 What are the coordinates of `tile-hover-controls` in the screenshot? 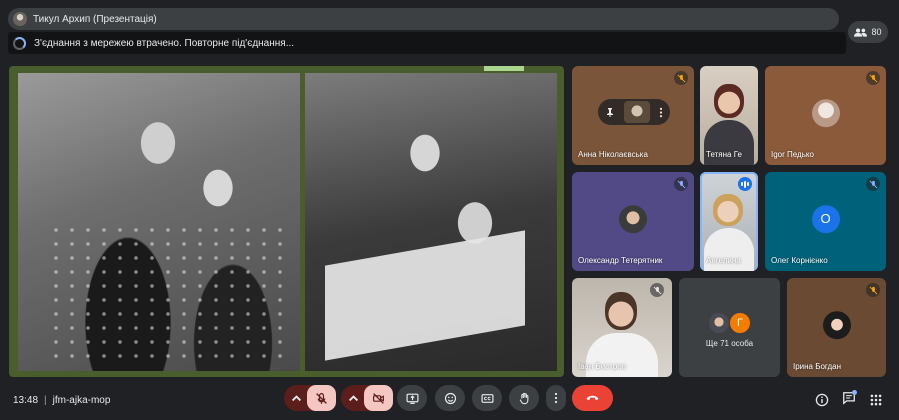 It's located at (634, 112).